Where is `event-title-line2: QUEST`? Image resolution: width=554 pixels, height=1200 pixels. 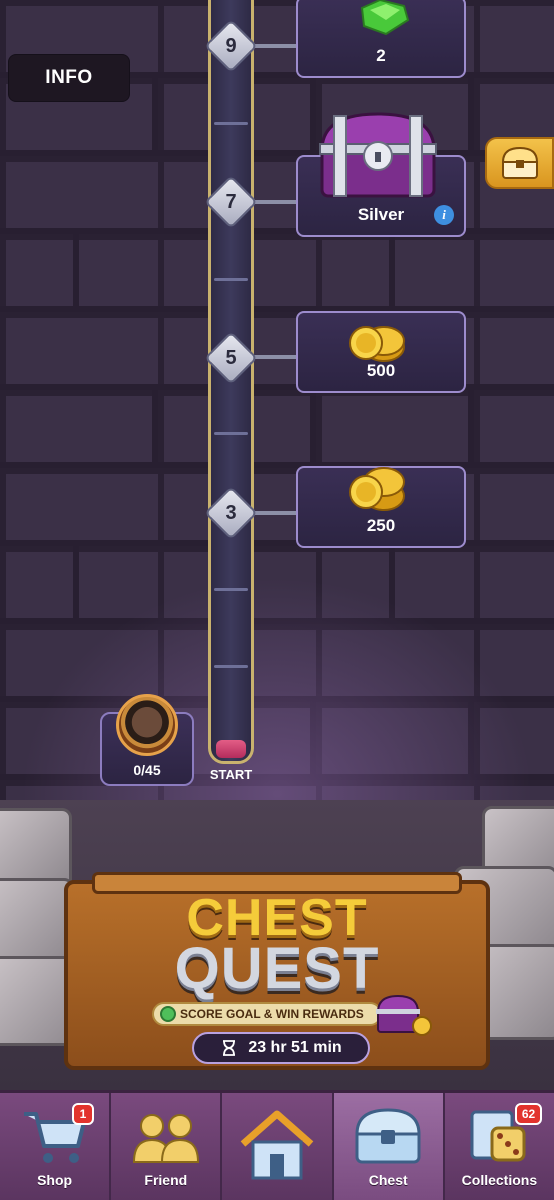
event-title-line2: QUEST is located at coordinates (277, 968).